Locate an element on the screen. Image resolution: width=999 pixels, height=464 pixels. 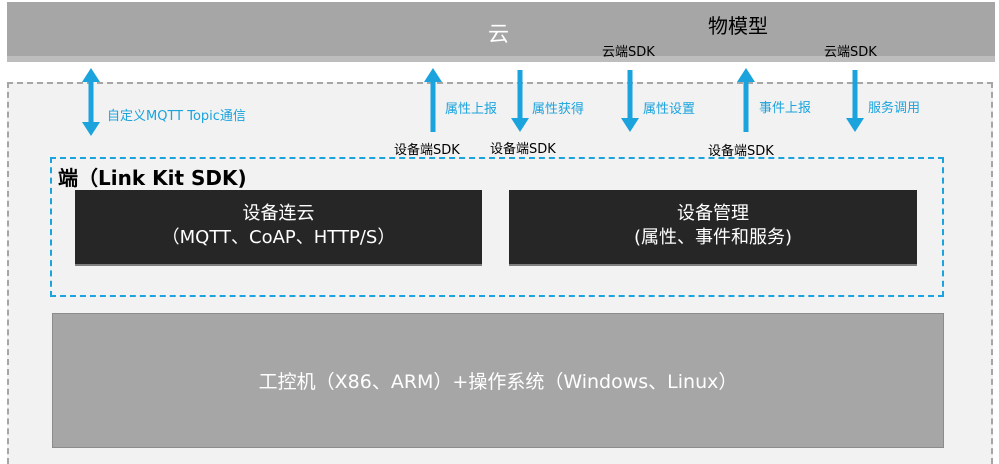
device-sdk-label-1: 设备端SDK is located at coordinates (427, 150).